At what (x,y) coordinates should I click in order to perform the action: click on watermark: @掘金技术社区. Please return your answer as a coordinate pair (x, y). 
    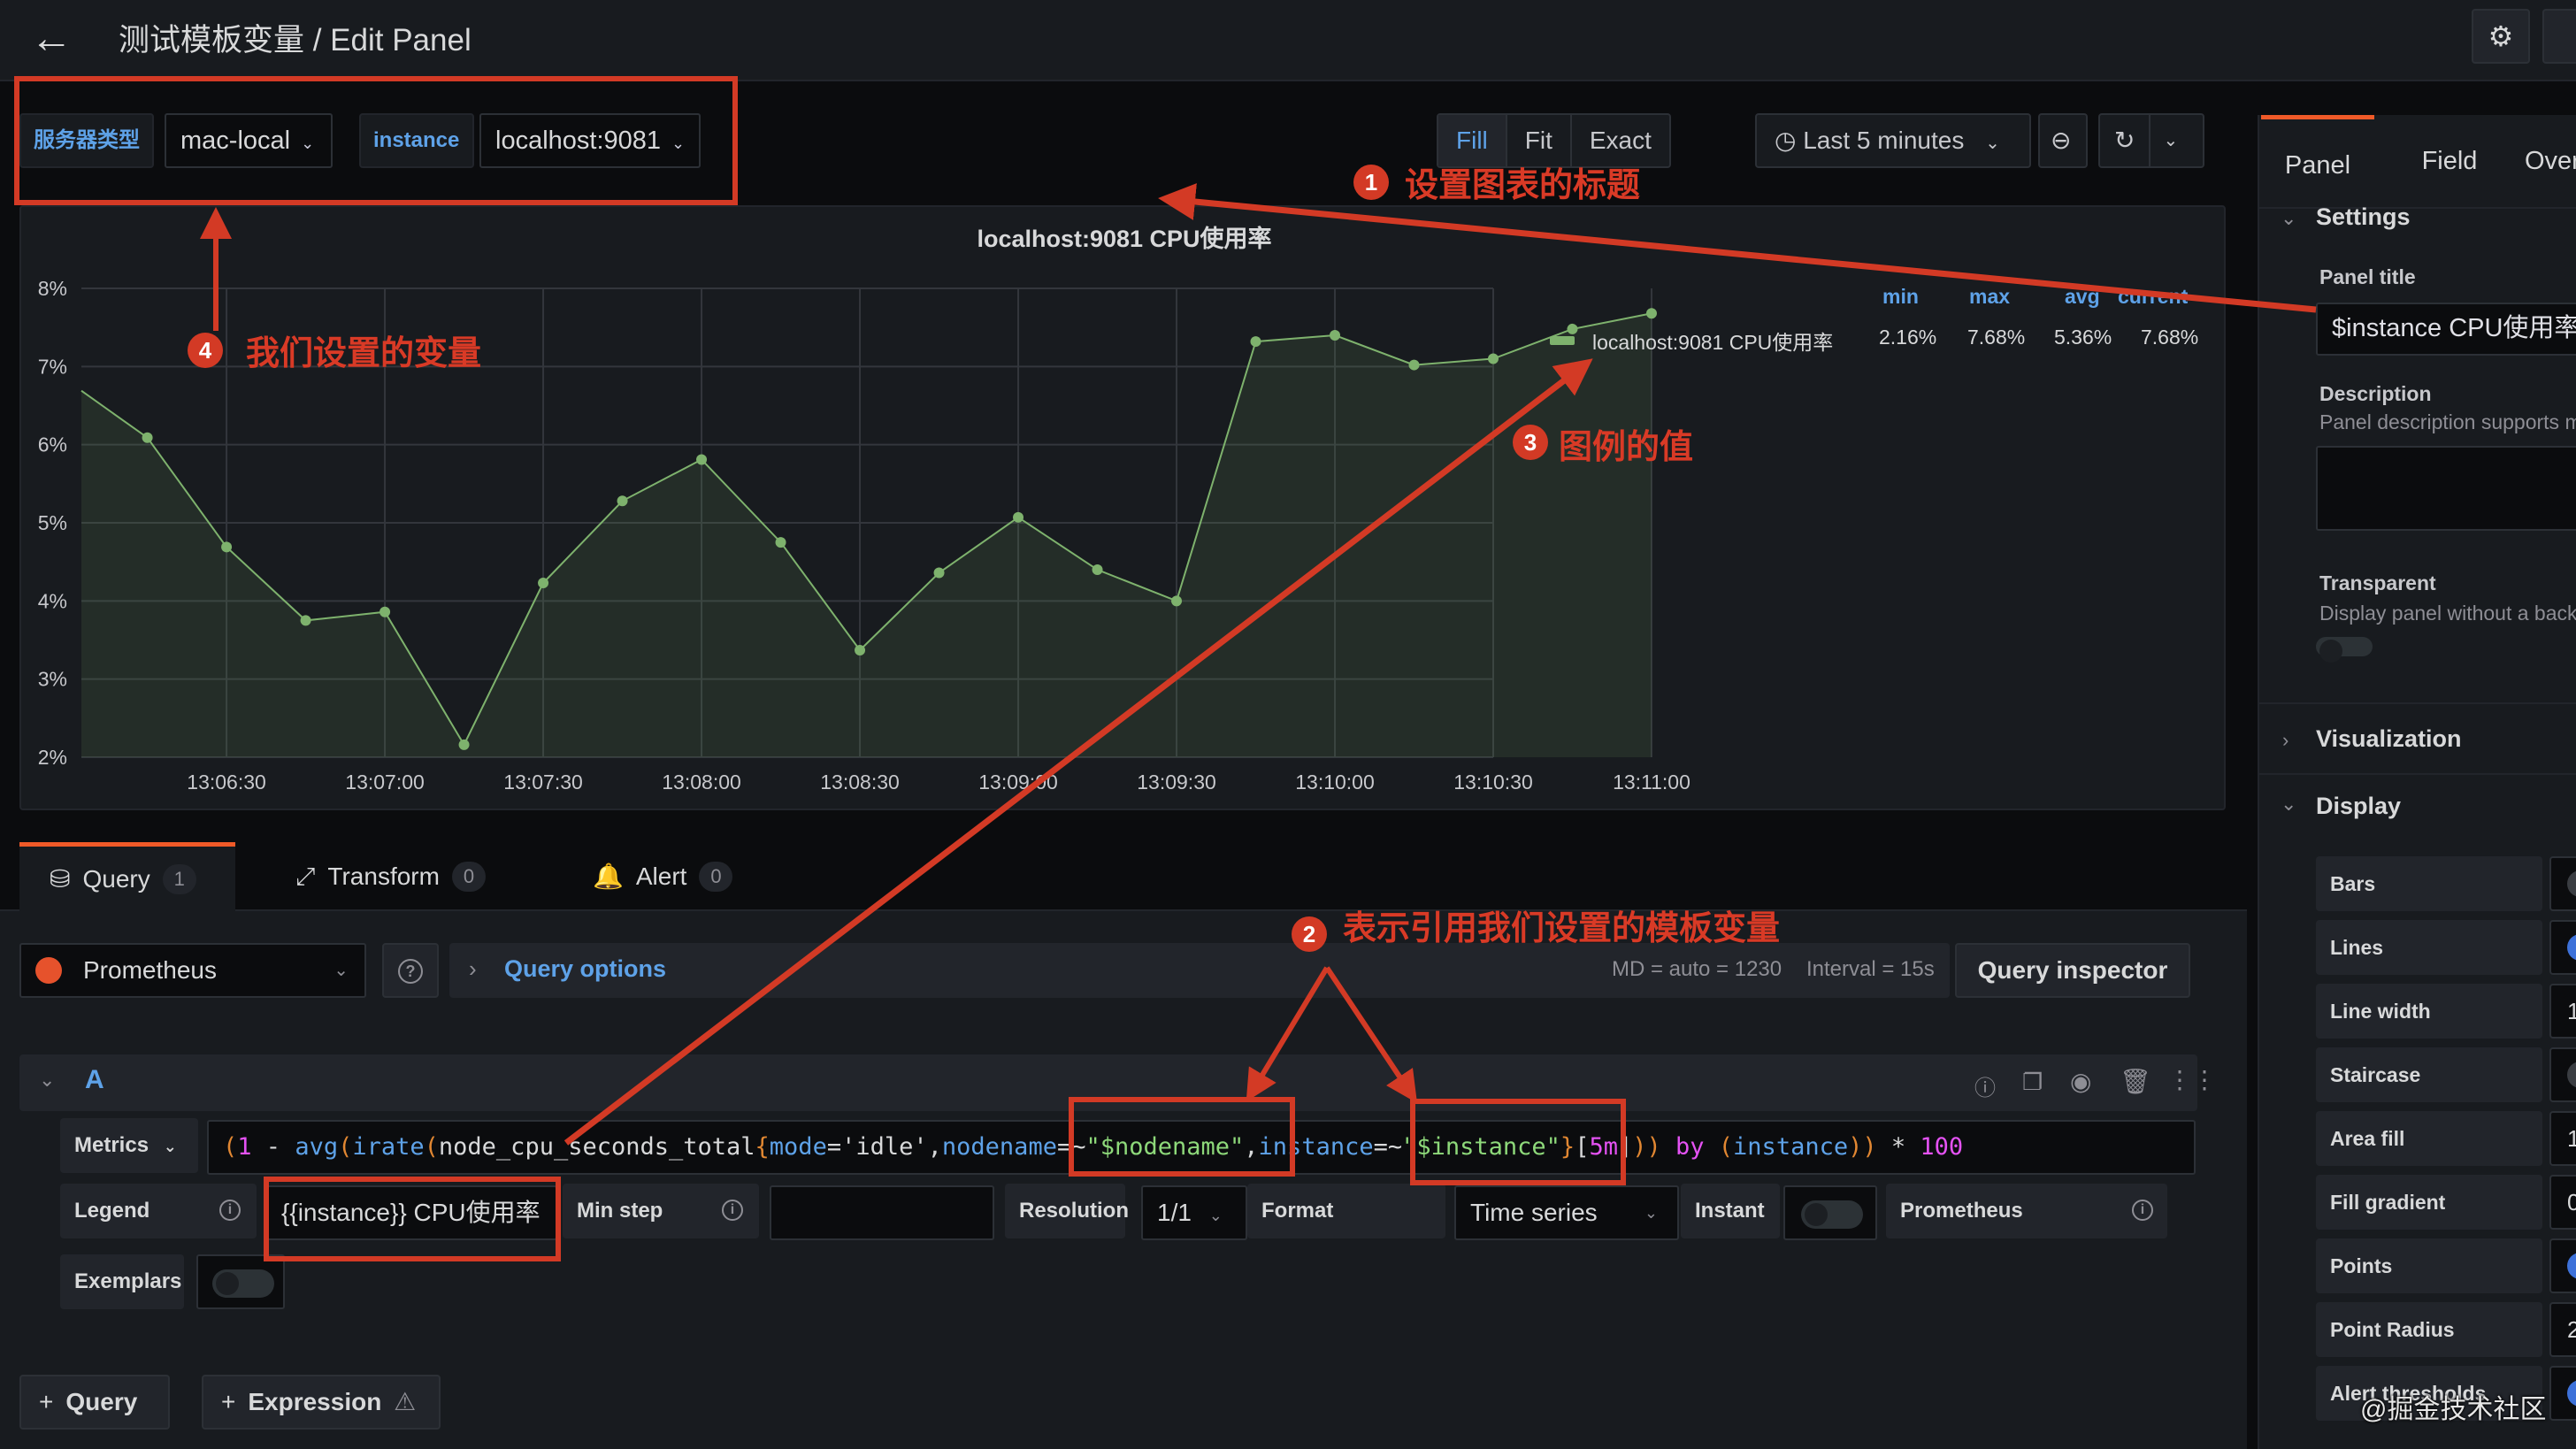
    Looking at the image, I should click on (2453, 1409).